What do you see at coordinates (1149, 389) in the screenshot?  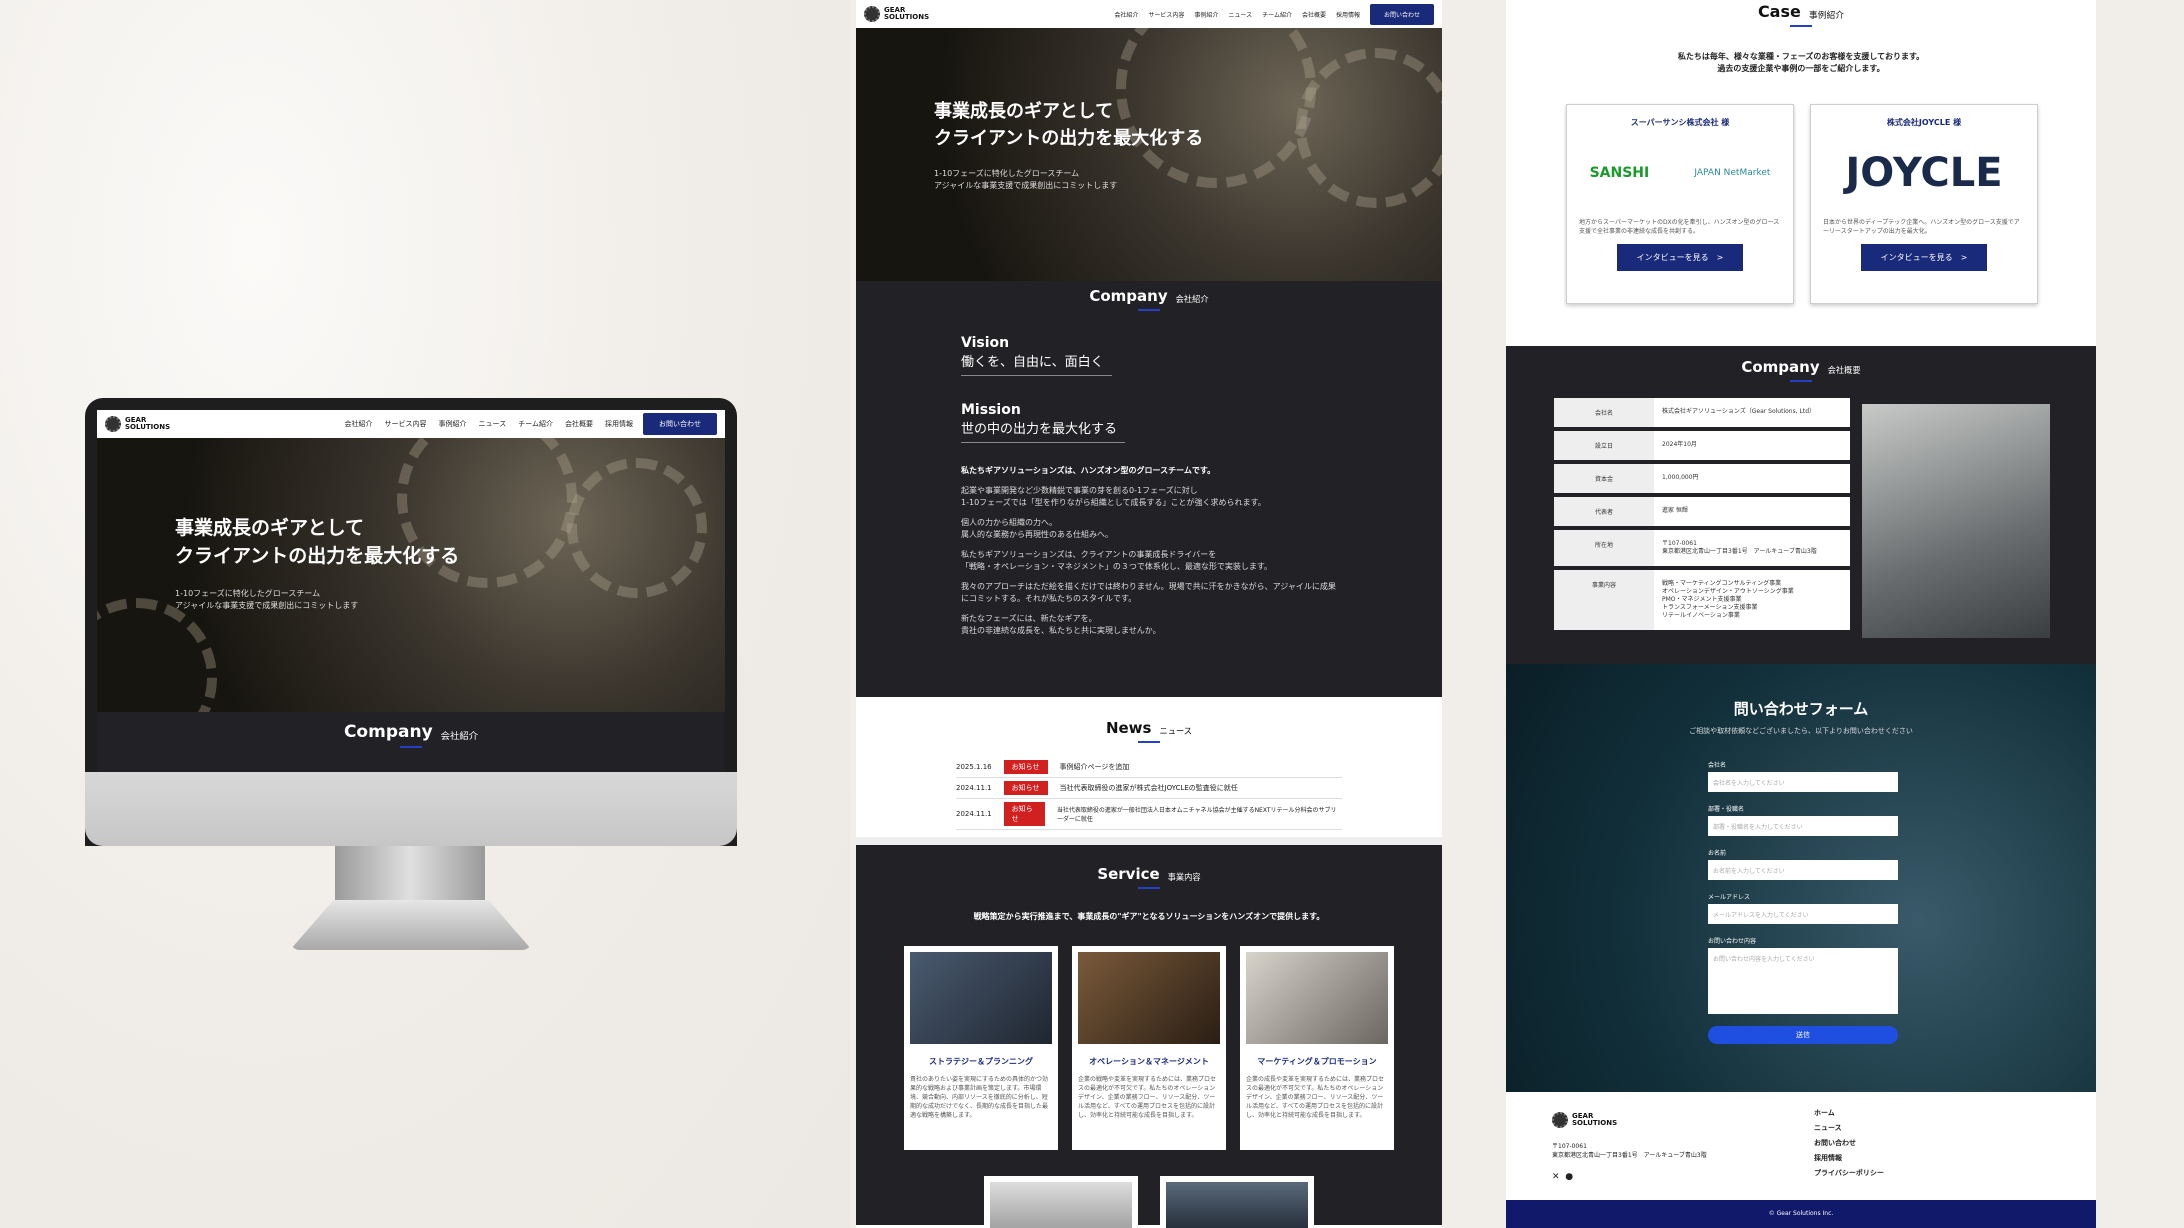 I see `vision-block: Vision 働くを、自由に、面白く Mission 世の中の出力を最大化する` at bounding box center [1149, 389].